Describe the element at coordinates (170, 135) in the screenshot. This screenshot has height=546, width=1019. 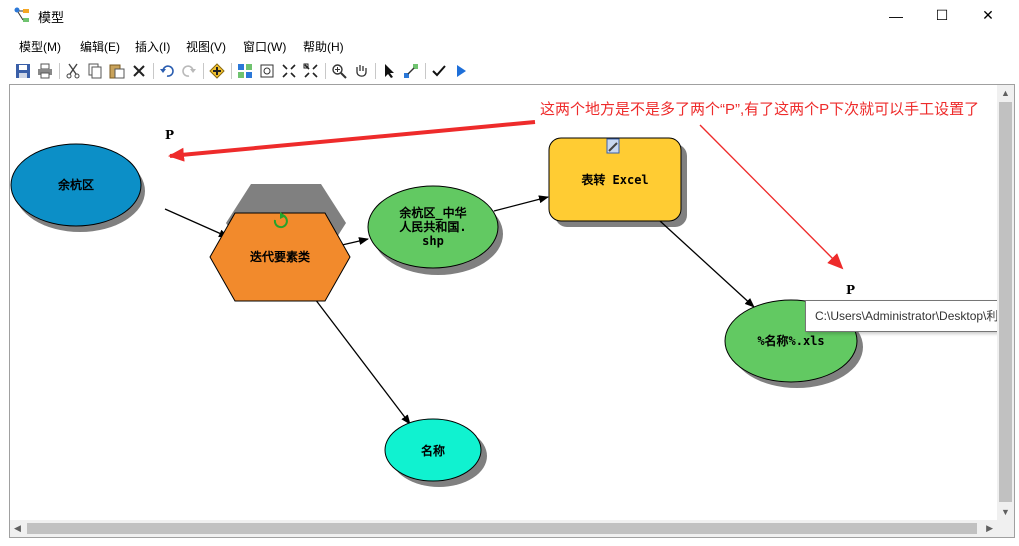
I see `parameter-mark-yuhang: P` at that location.